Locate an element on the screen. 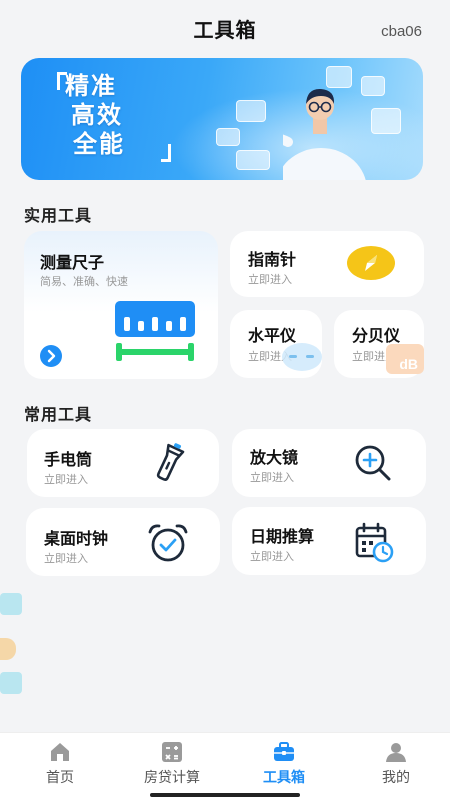  tool-card-decibel: 分贝仪 立即进入 dB is located at coordinates (379, 344).